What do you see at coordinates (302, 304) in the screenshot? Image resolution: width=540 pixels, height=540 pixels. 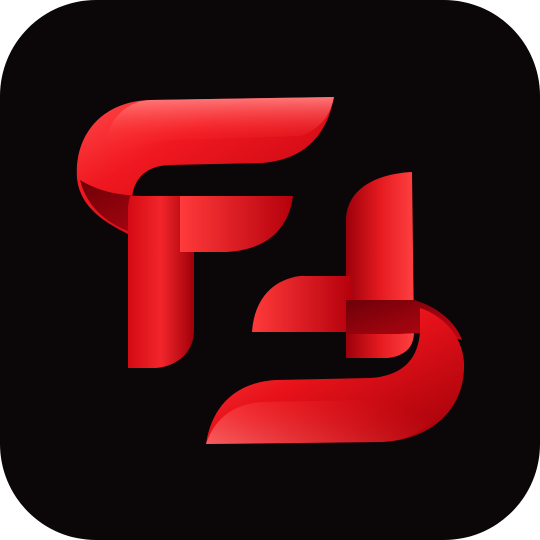 I see `second-letter-crossbar` at bounding box center [302, 304].